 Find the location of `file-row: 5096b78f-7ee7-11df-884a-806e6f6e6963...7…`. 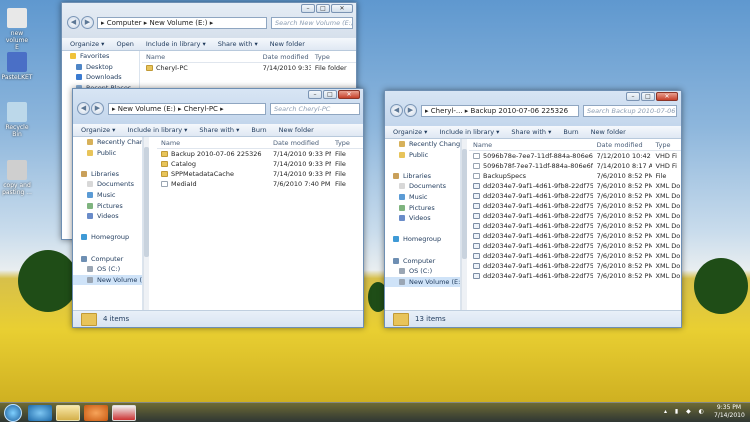

file-row: 5096b78f-7ee7-11df-884a-806e6f6e6963...7… is located at coordinates (575, 166).